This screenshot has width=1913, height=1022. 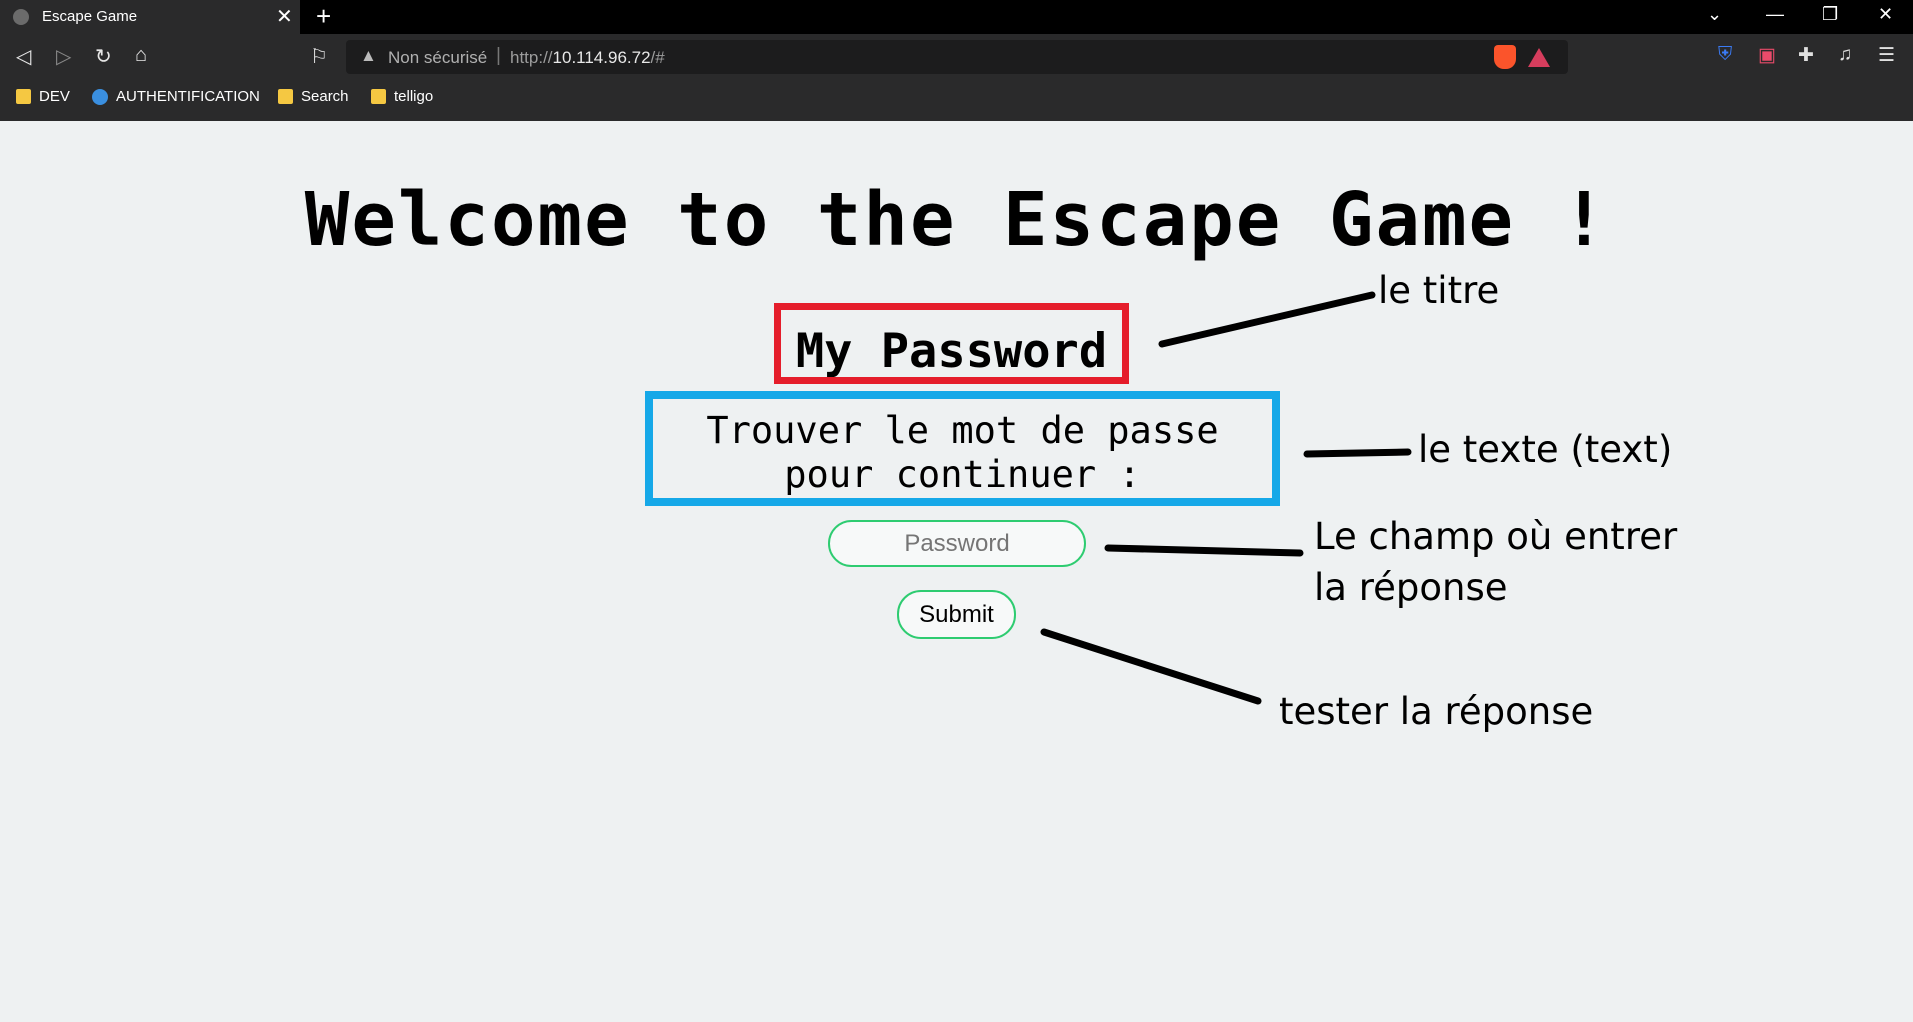 What do you see at coordinates (1830, 14) in the screenshot?
I see `restore-icon: ❐` at bounding box center [1830, 14].